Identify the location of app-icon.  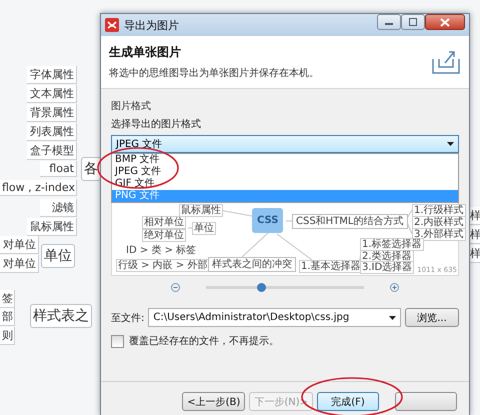
(112, 25).